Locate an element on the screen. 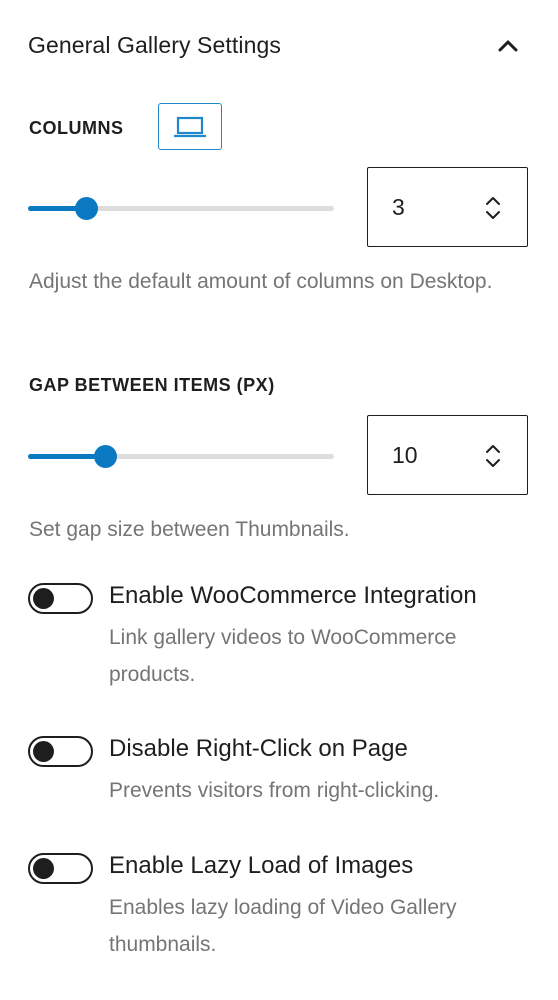  gap-help-text: Set gap size between Thumbnails. is located at coordinates (189, 529).